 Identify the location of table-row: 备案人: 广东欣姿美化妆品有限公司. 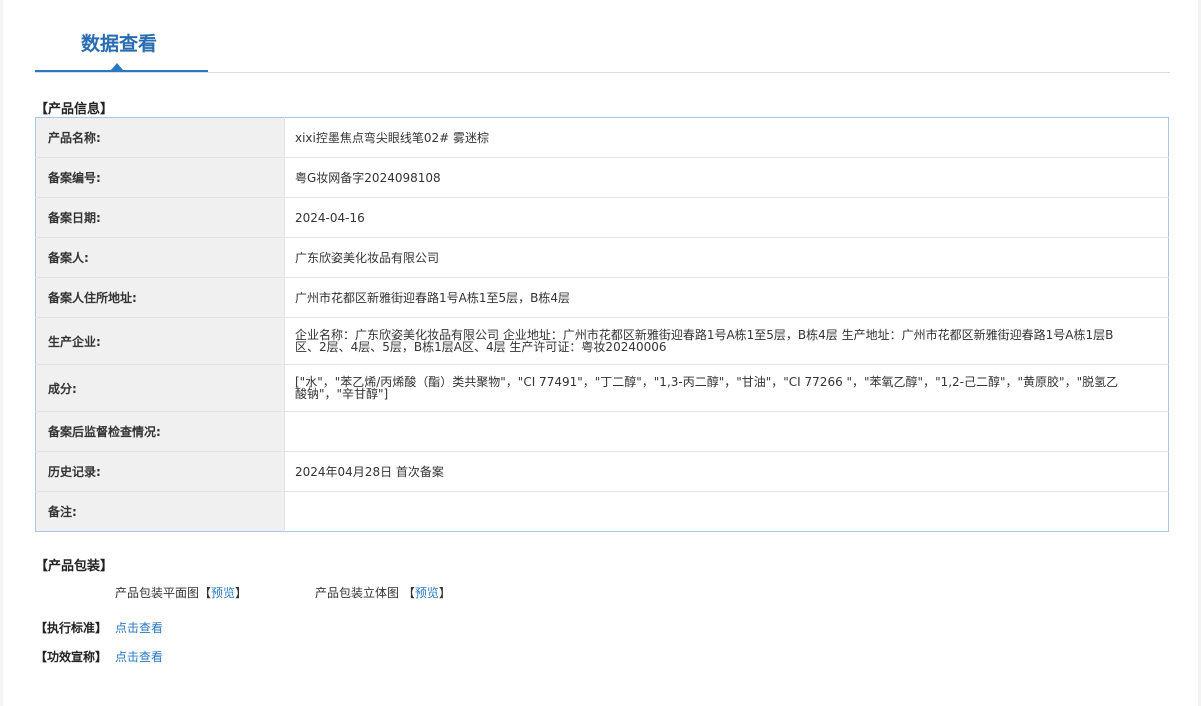
(602, 257).